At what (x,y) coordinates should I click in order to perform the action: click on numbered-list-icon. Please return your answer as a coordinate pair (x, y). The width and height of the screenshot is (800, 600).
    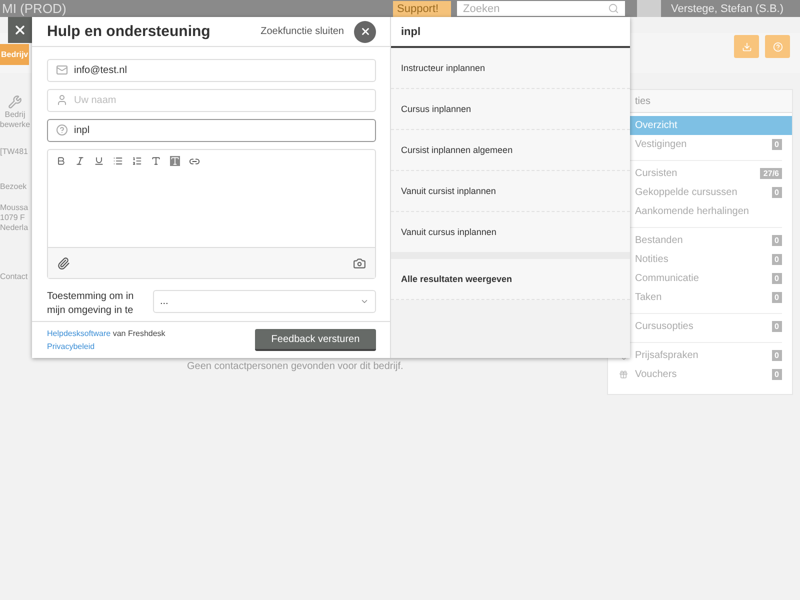
    Looking at the image, I should click on (137, 161).